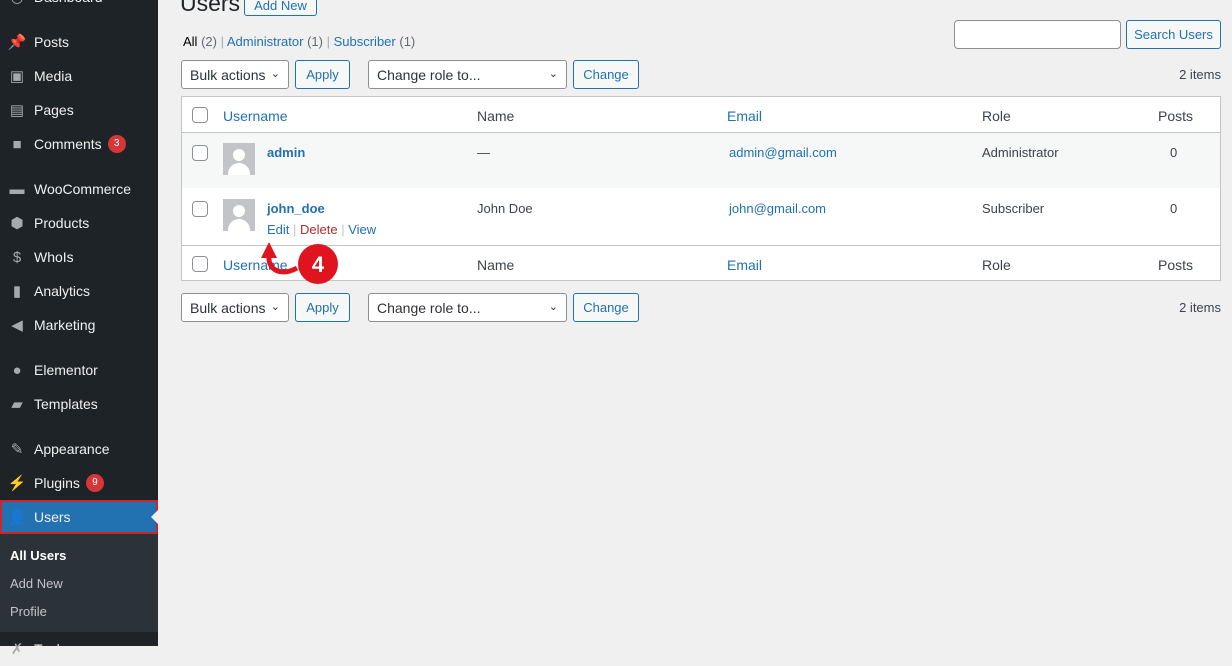  What do you see at coordinates (17, 449) in the screenshot?
I see `brush-icon: ✎` at bounding box center [17, 449].